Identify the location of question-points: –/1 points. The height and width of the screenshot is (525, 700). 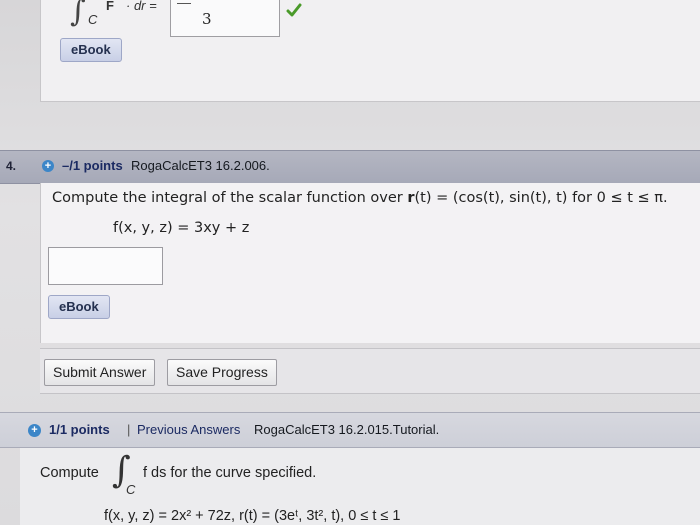
(92, 165).